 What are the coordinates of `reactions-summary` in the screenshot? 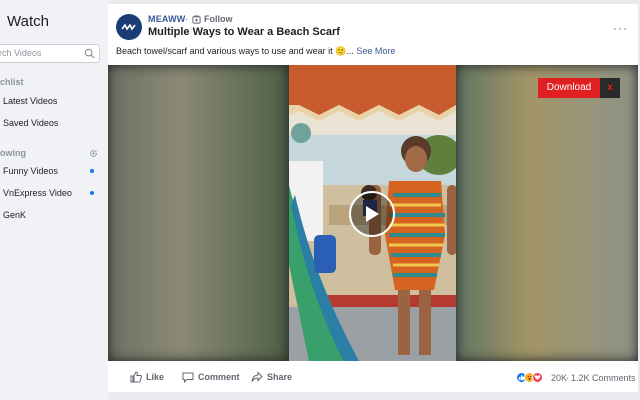 It's located at (529, 377).